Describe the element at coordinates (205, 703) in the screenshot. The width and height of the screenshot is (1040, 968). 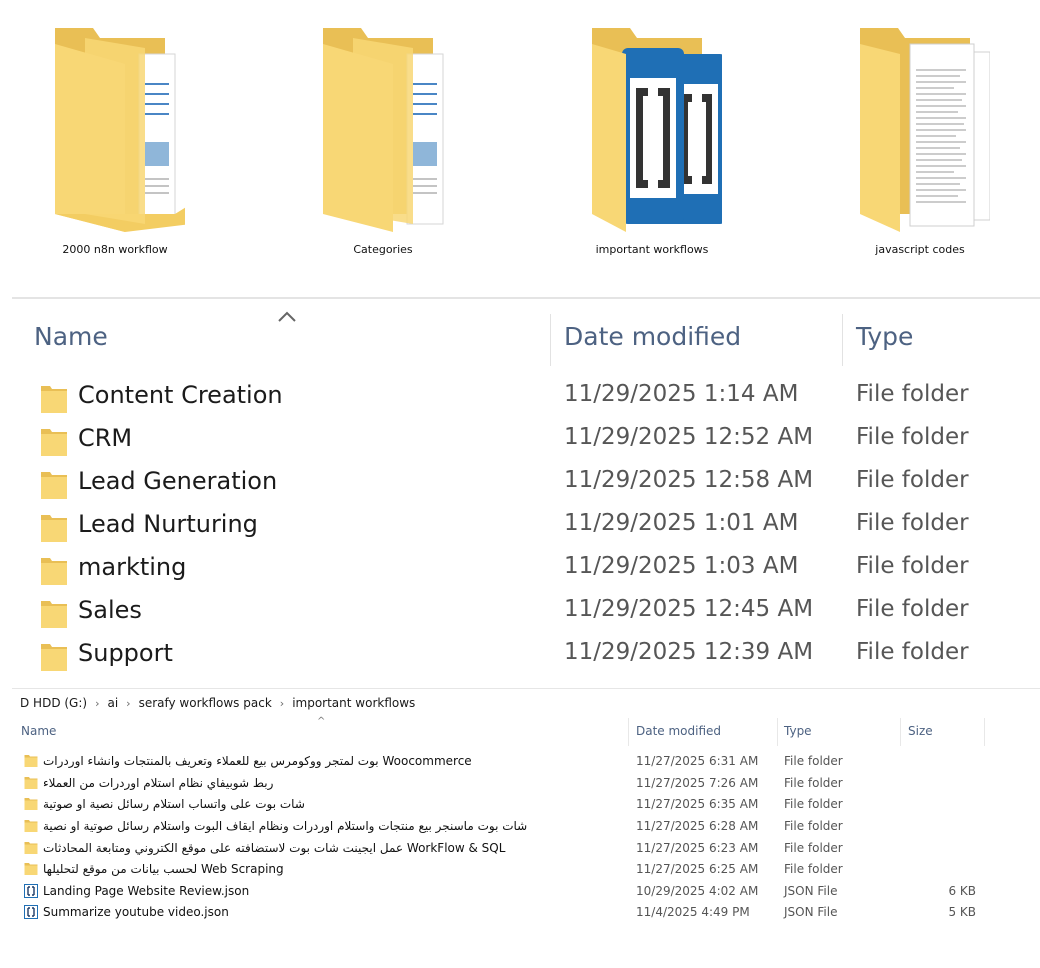
I see `breadcrumb-item-serafy-workflows-pack: serafy workflows pack` at that location.